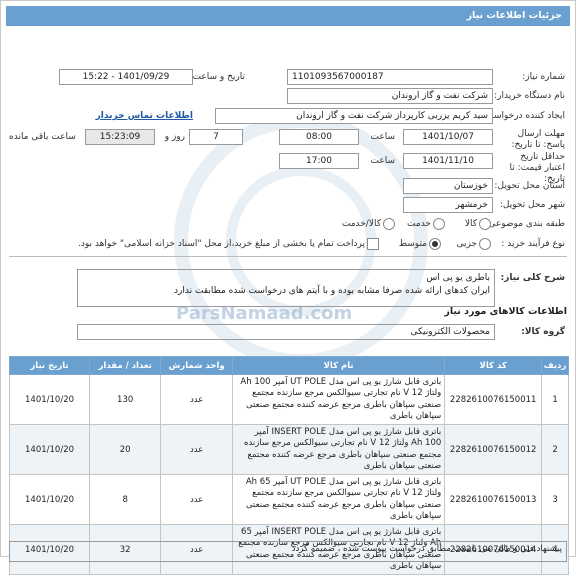 This screenshot has height=575, width=576. I want to click on need-number-field: 1101093567000187, so click(390, 77).